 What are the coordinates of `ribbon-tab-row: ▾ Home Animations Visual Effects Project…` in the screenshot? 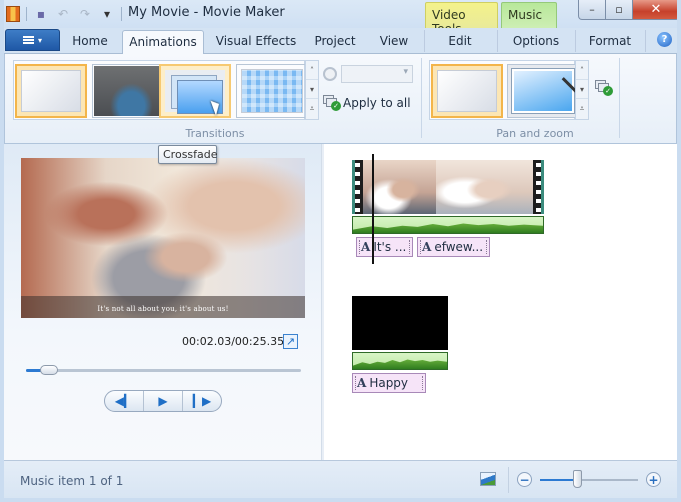 It's located at (340, 41).